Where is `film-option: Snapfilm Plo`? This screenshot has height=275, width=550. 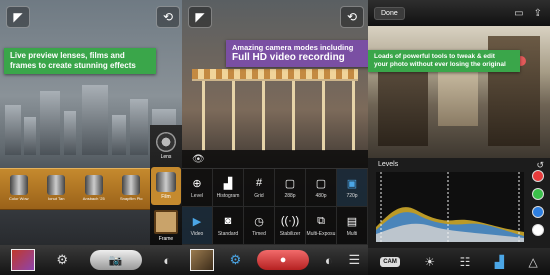
film-option: Snapfilm Plo is located at coordinates (131, 189).